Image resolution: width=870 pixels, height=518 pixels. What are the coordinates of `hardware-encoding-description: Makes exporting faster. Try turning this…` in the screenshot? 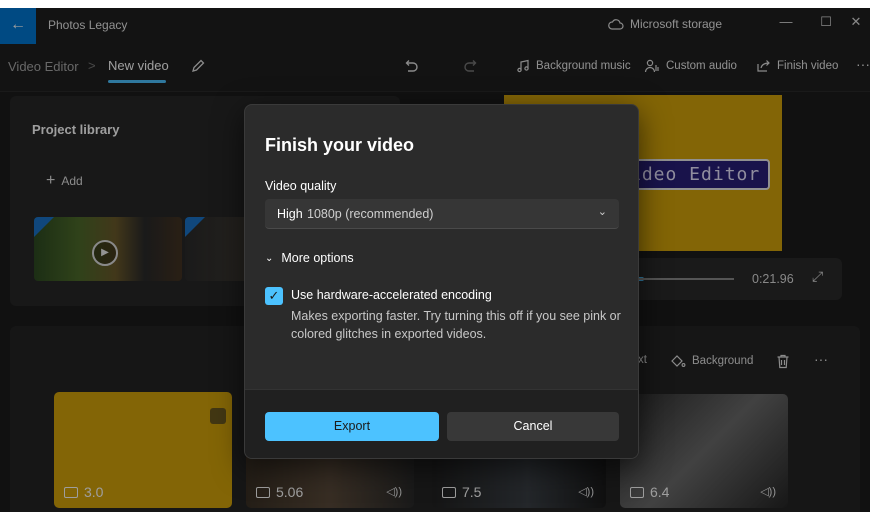 It's located at (456, 325).